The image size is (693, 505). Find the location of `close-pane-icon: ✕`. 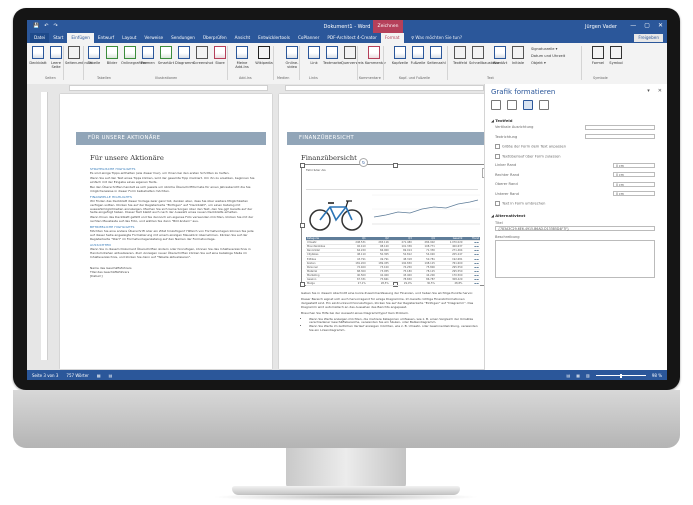

close-pane-icon: ✕ is located at coordinates (660, 91).